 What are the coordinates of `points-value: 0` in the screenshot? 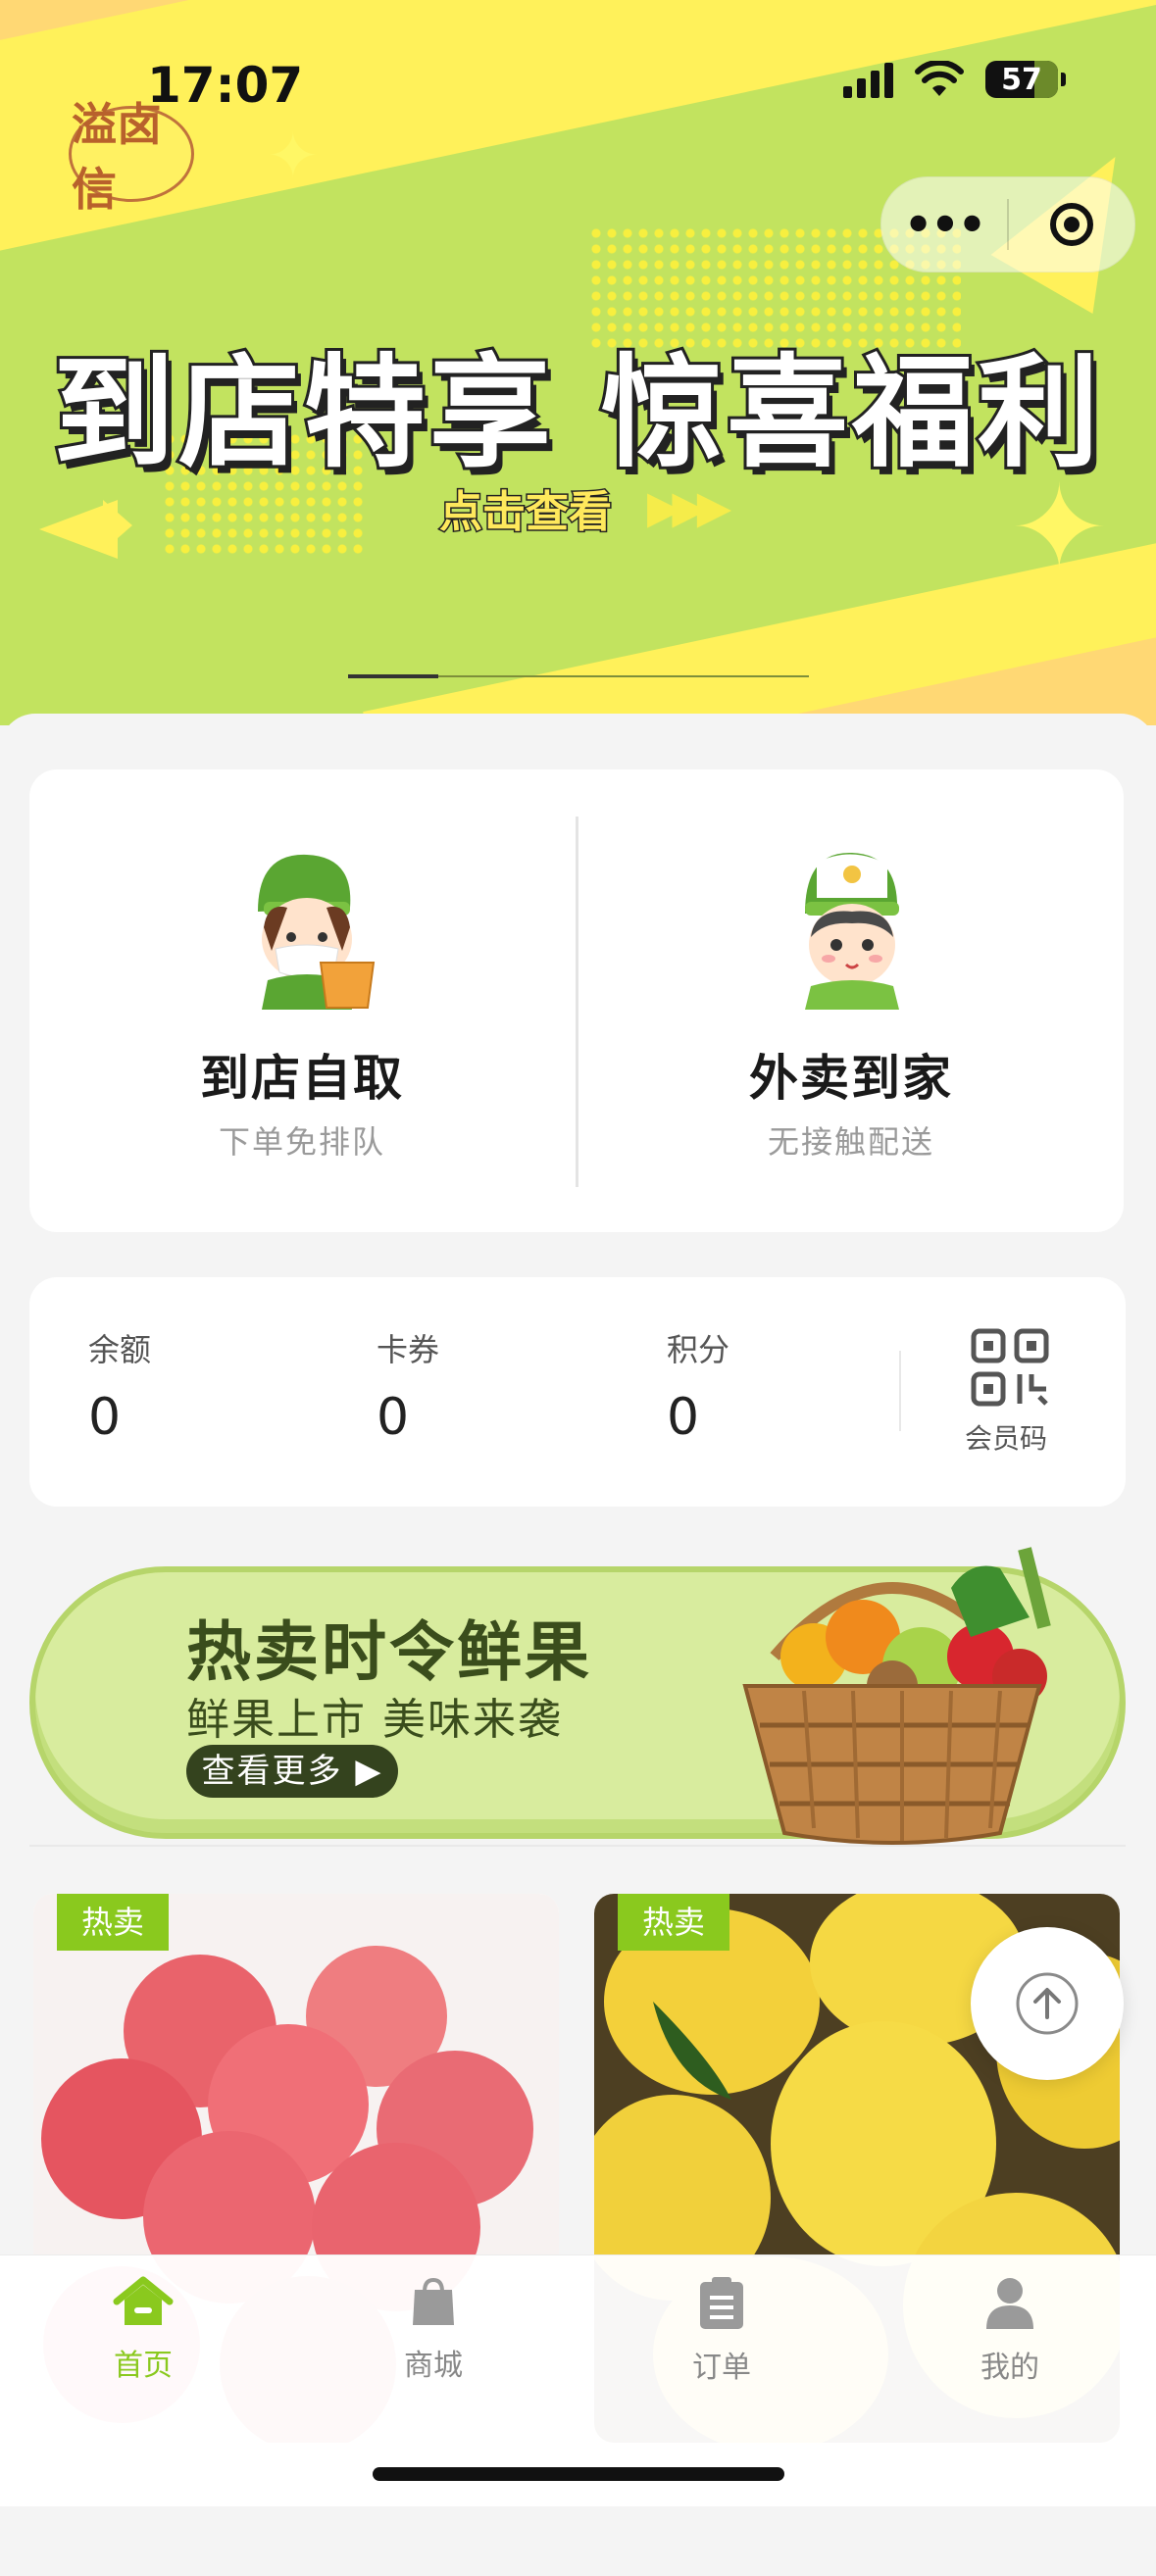 It's located at (683, 1417).